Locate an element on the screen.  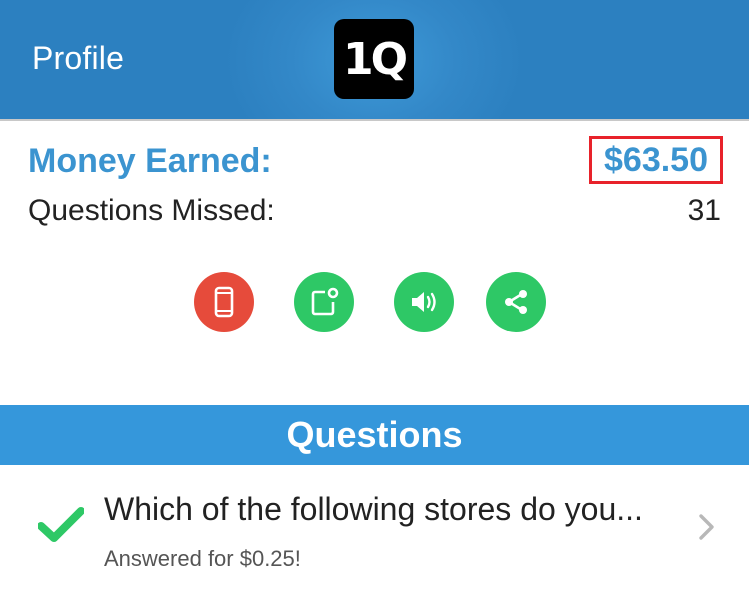
app-logo: 1Q is located at coordinates (374, 59).